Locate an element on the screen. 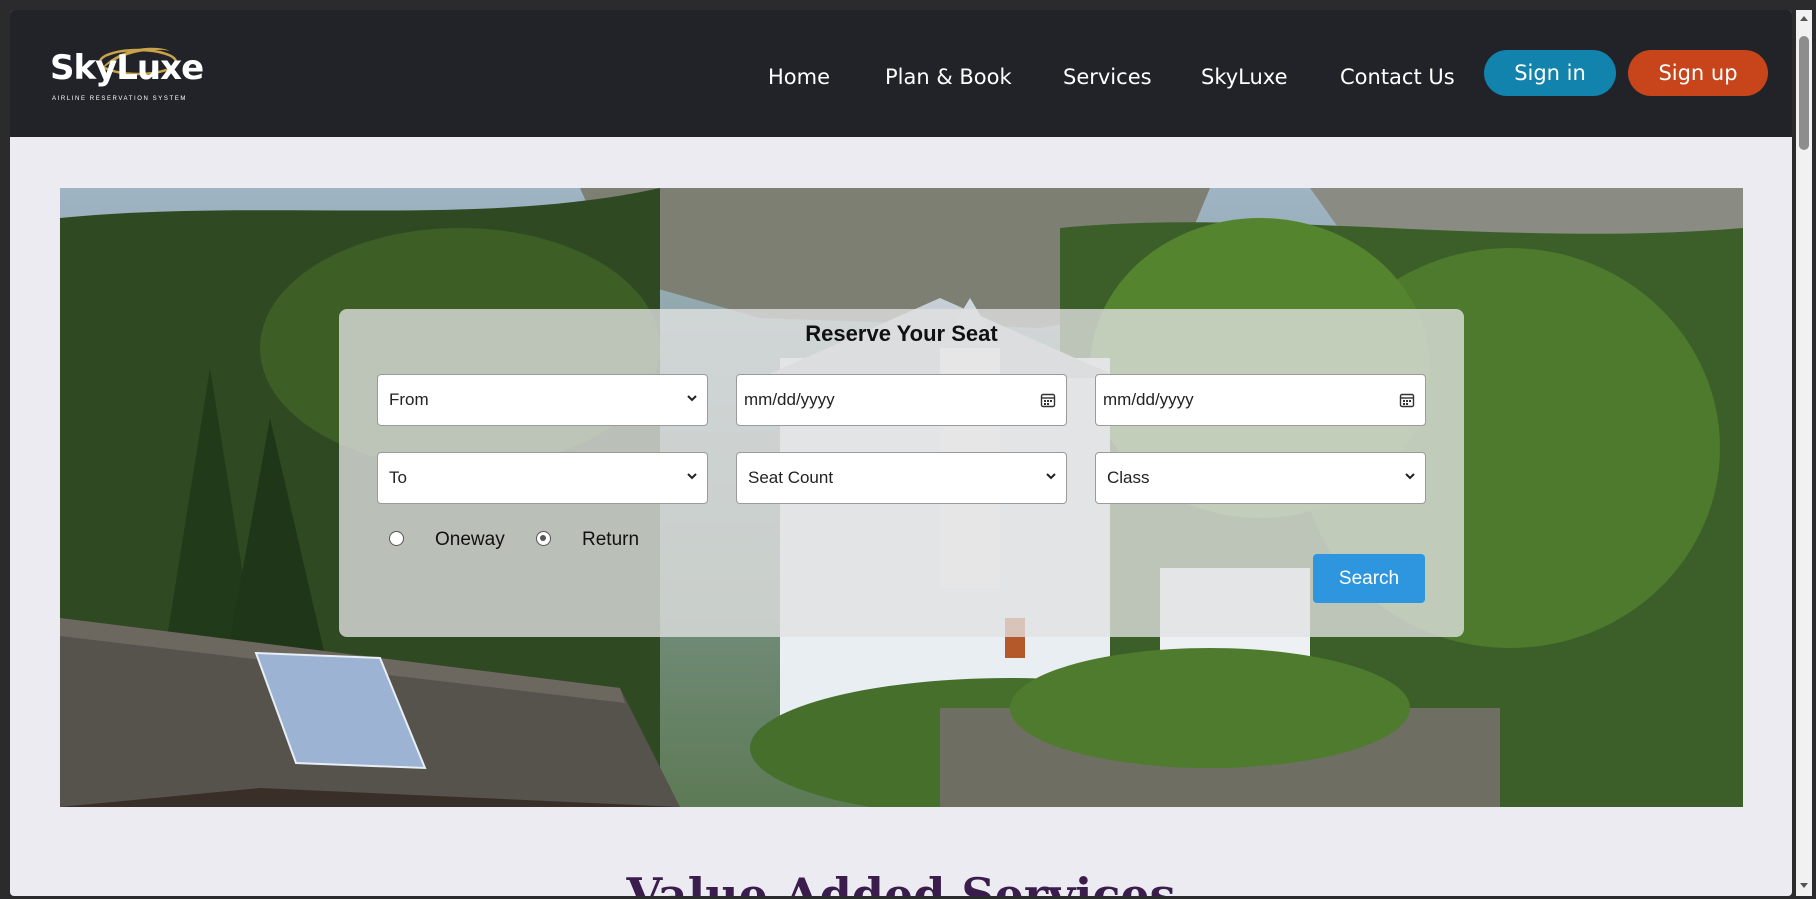 The height and width of the screenshot is (899, 1816). oneway-label: Oneway is located at coordinates (470, 540).